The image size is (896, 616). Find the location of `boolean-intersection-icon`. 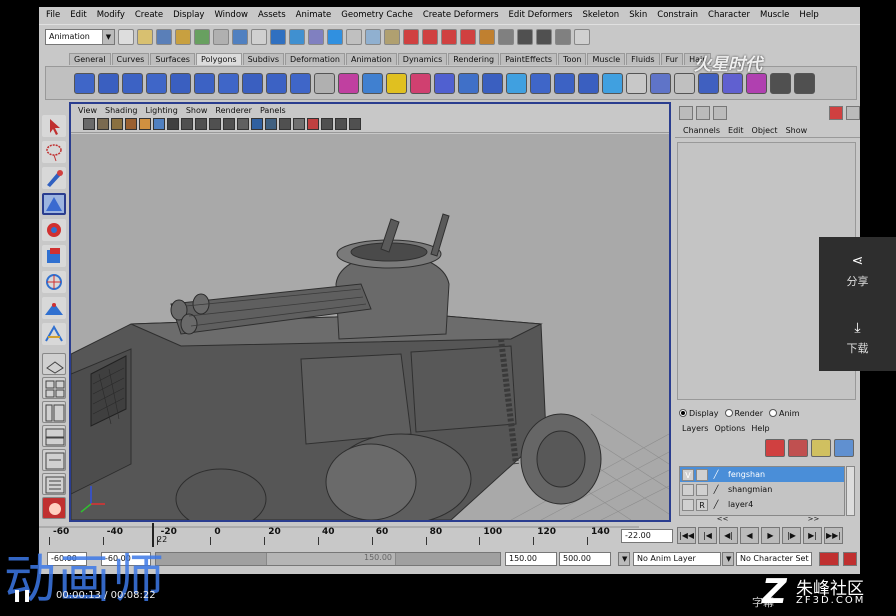

boolean-intersection-icon is located at coordinates (468, 83).